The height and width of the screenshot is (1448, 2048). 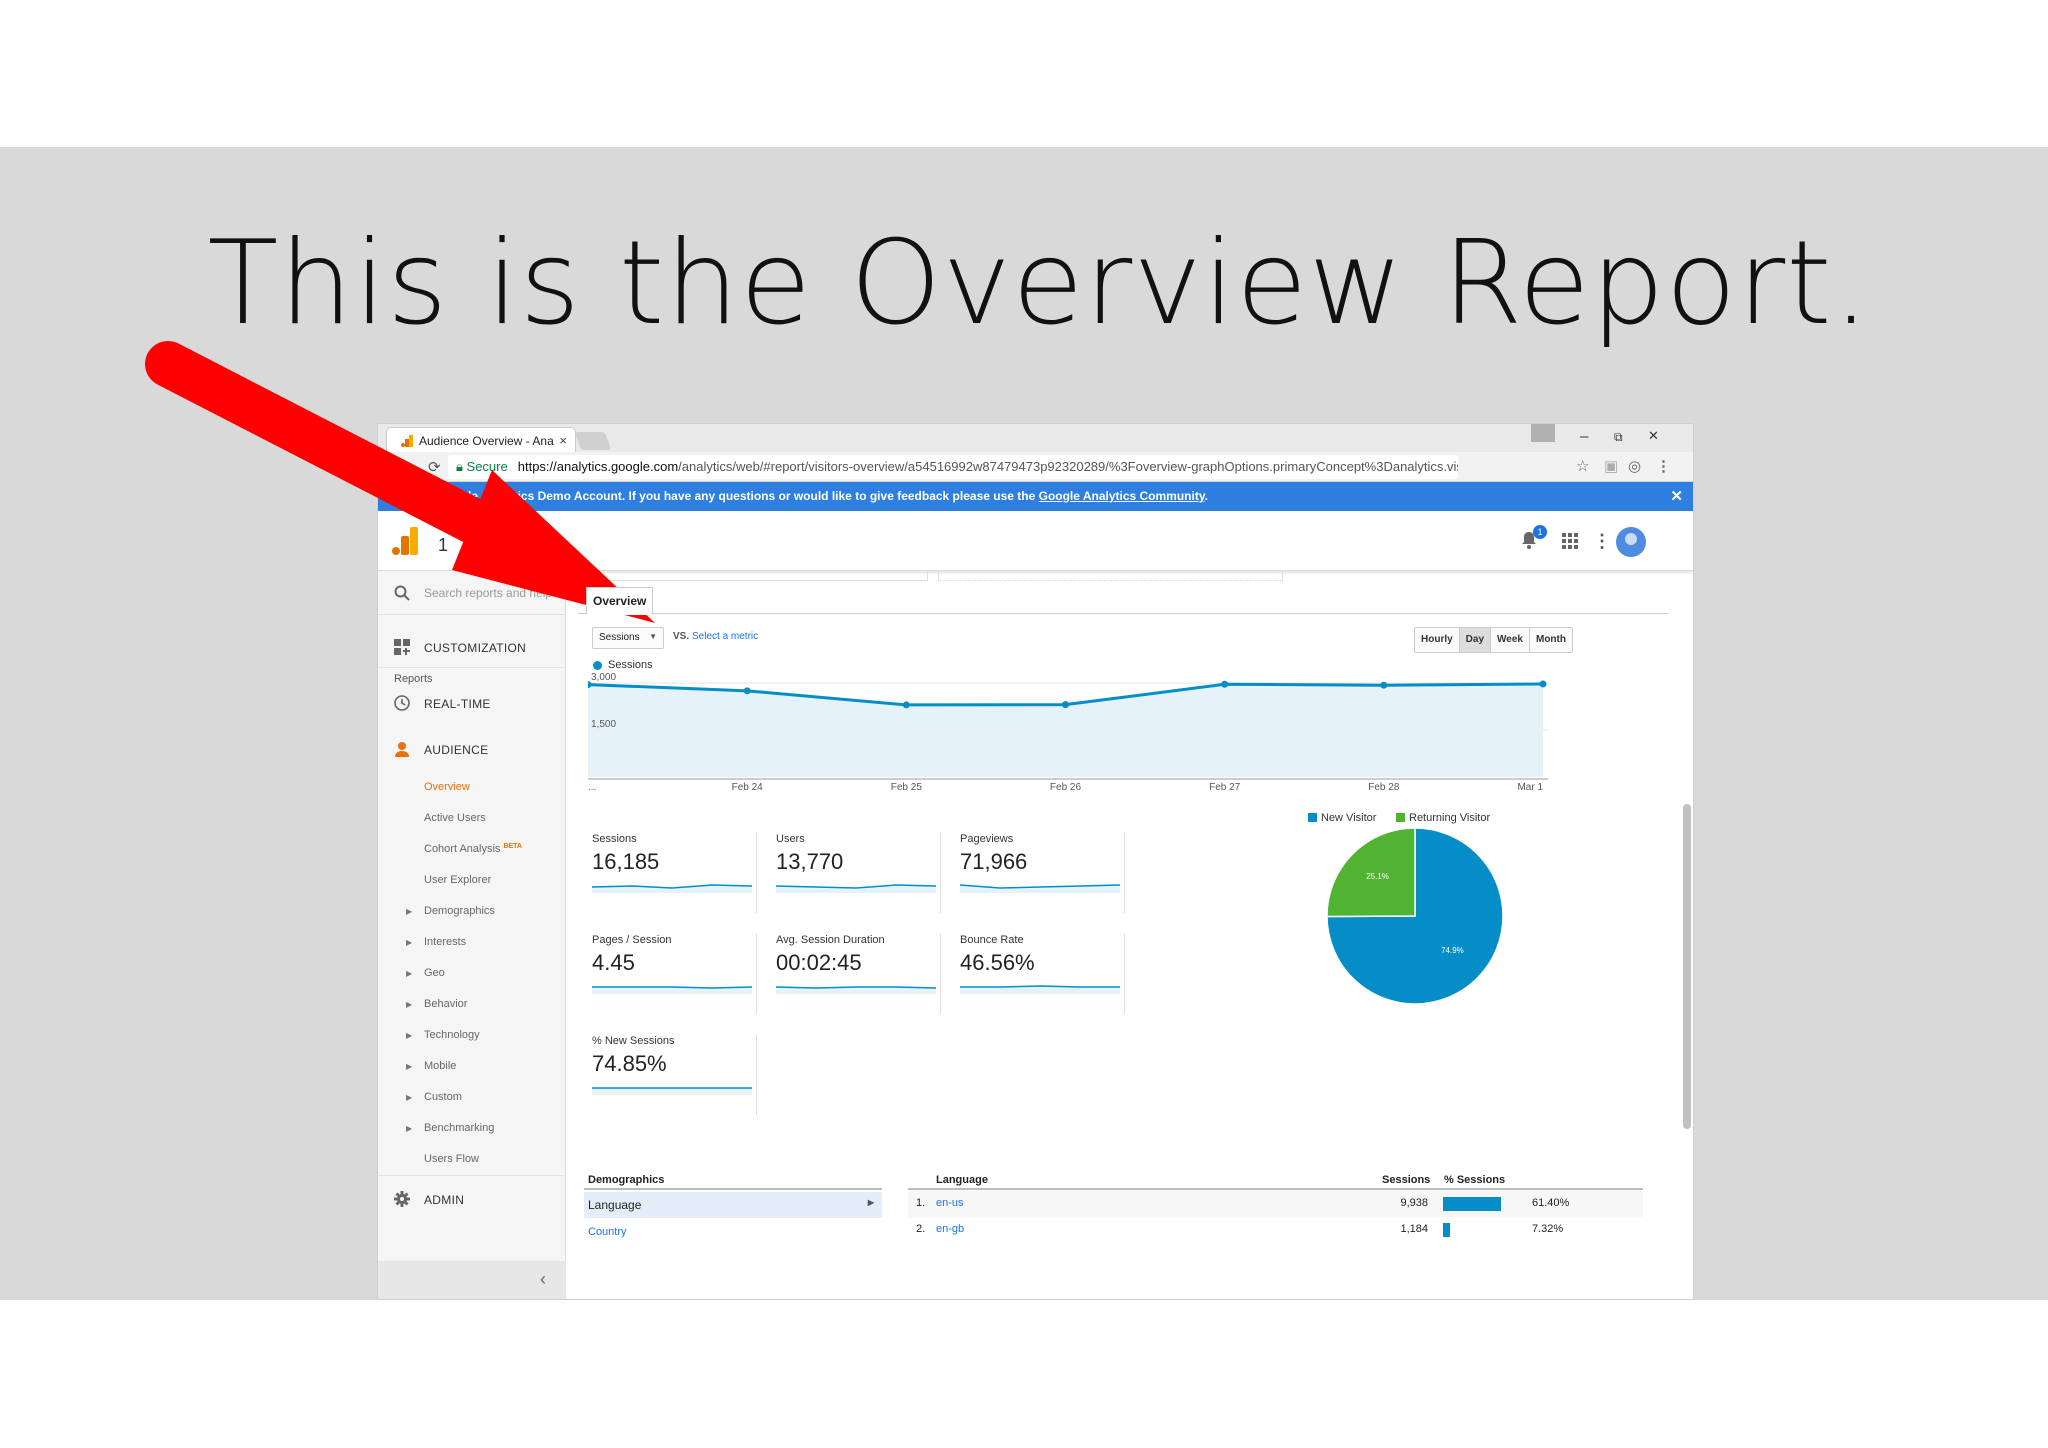 What do you see at coordinates (415, 466) in the screenshot?
I see `forward-icon: →` at bounding box center [415, 466].